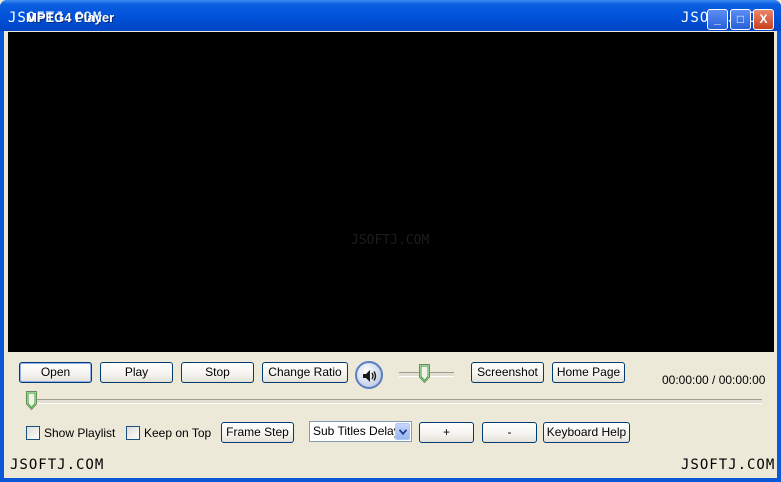 Image resolution: width=781 pixels, height=482 pixels. Describe the element at coordinates (80, 432) in the screenshot. I see `show-playlist-label: Show Playlist` at that location.